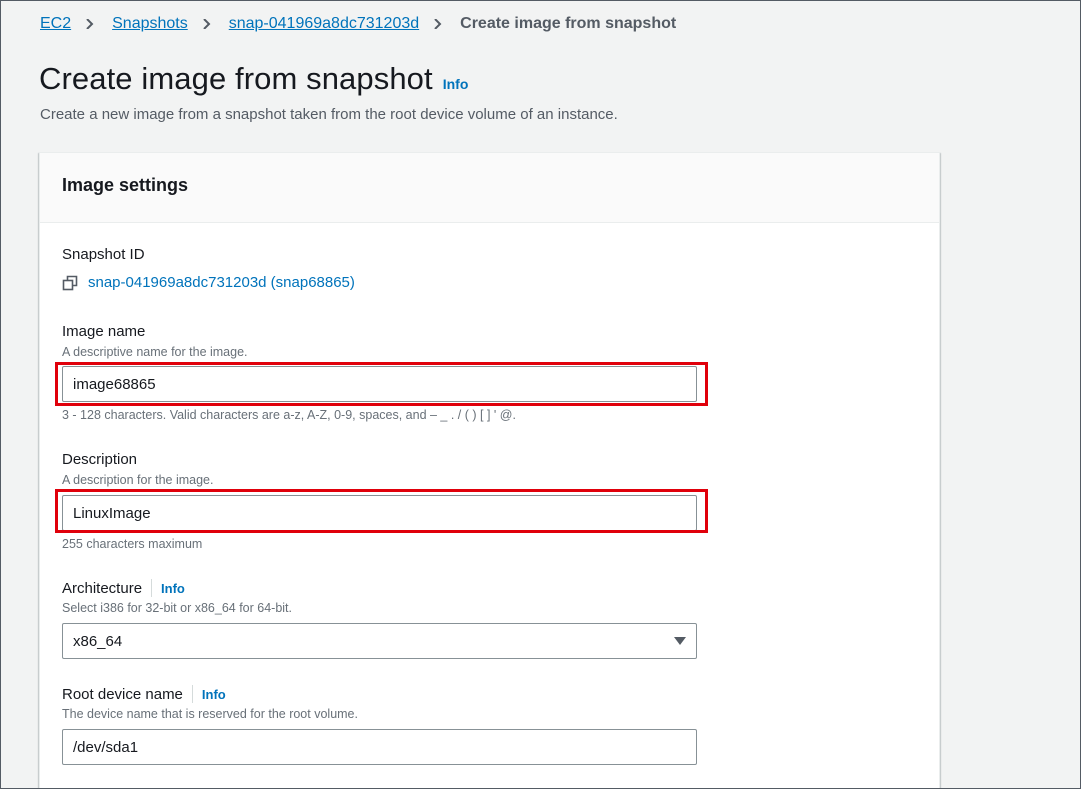 This screenshot has height=789, width=1081. What do you see at coordinates (221, 282) in the screenshot?
I see `snapshot-id-value: snap-041969a8dc731203d (snap68865)` at bounding box center [221, 282].